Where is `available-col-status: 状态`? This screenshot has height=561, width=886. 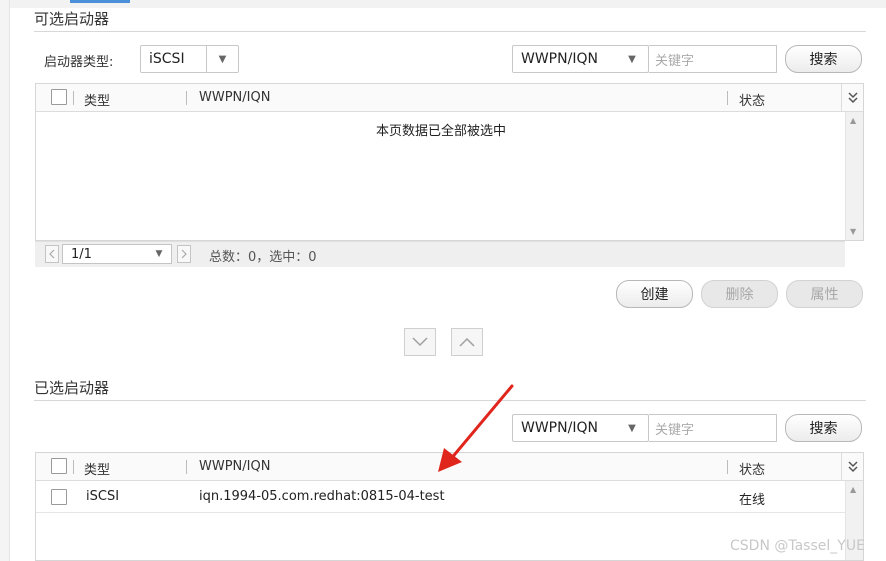 available-col-status: 状态 is located at coordinates (752, 99).